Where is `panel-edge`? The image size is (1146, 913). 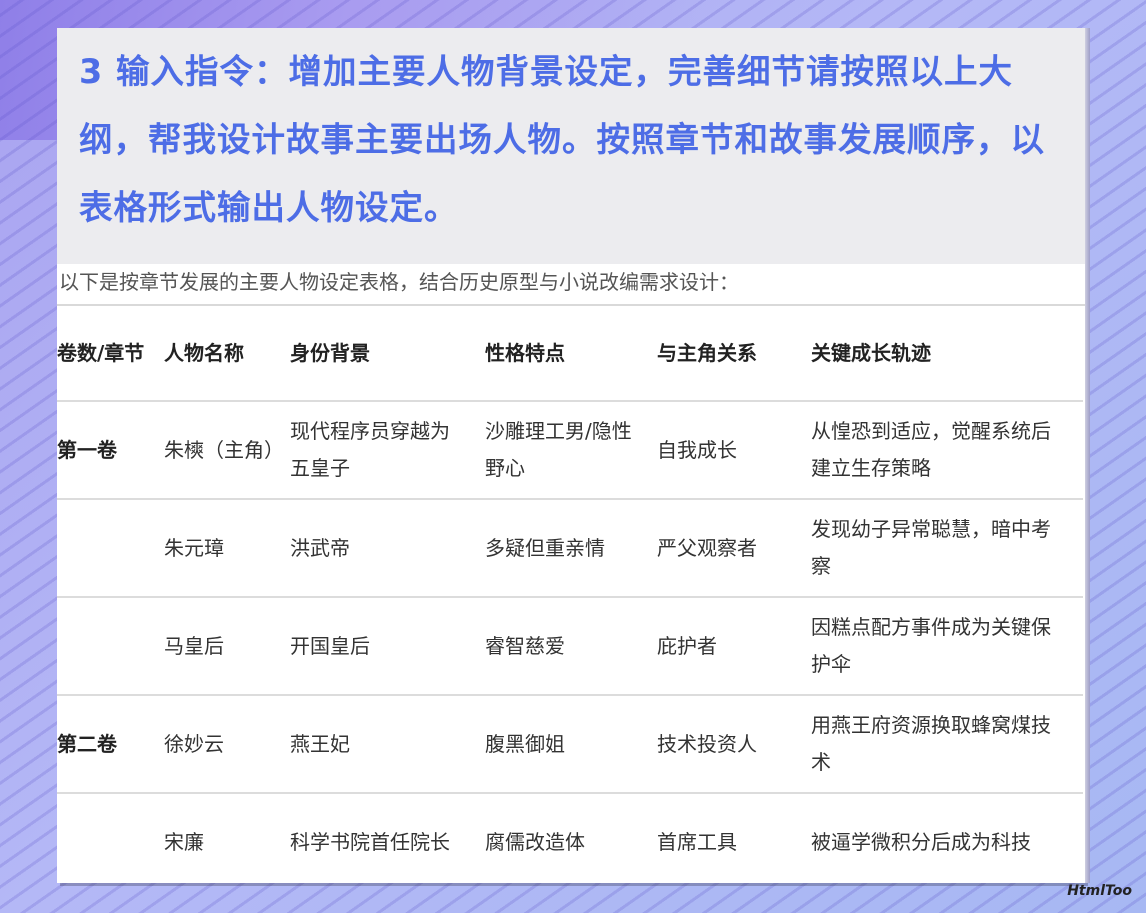 panel-edge is located at coordinates (1087, 455).